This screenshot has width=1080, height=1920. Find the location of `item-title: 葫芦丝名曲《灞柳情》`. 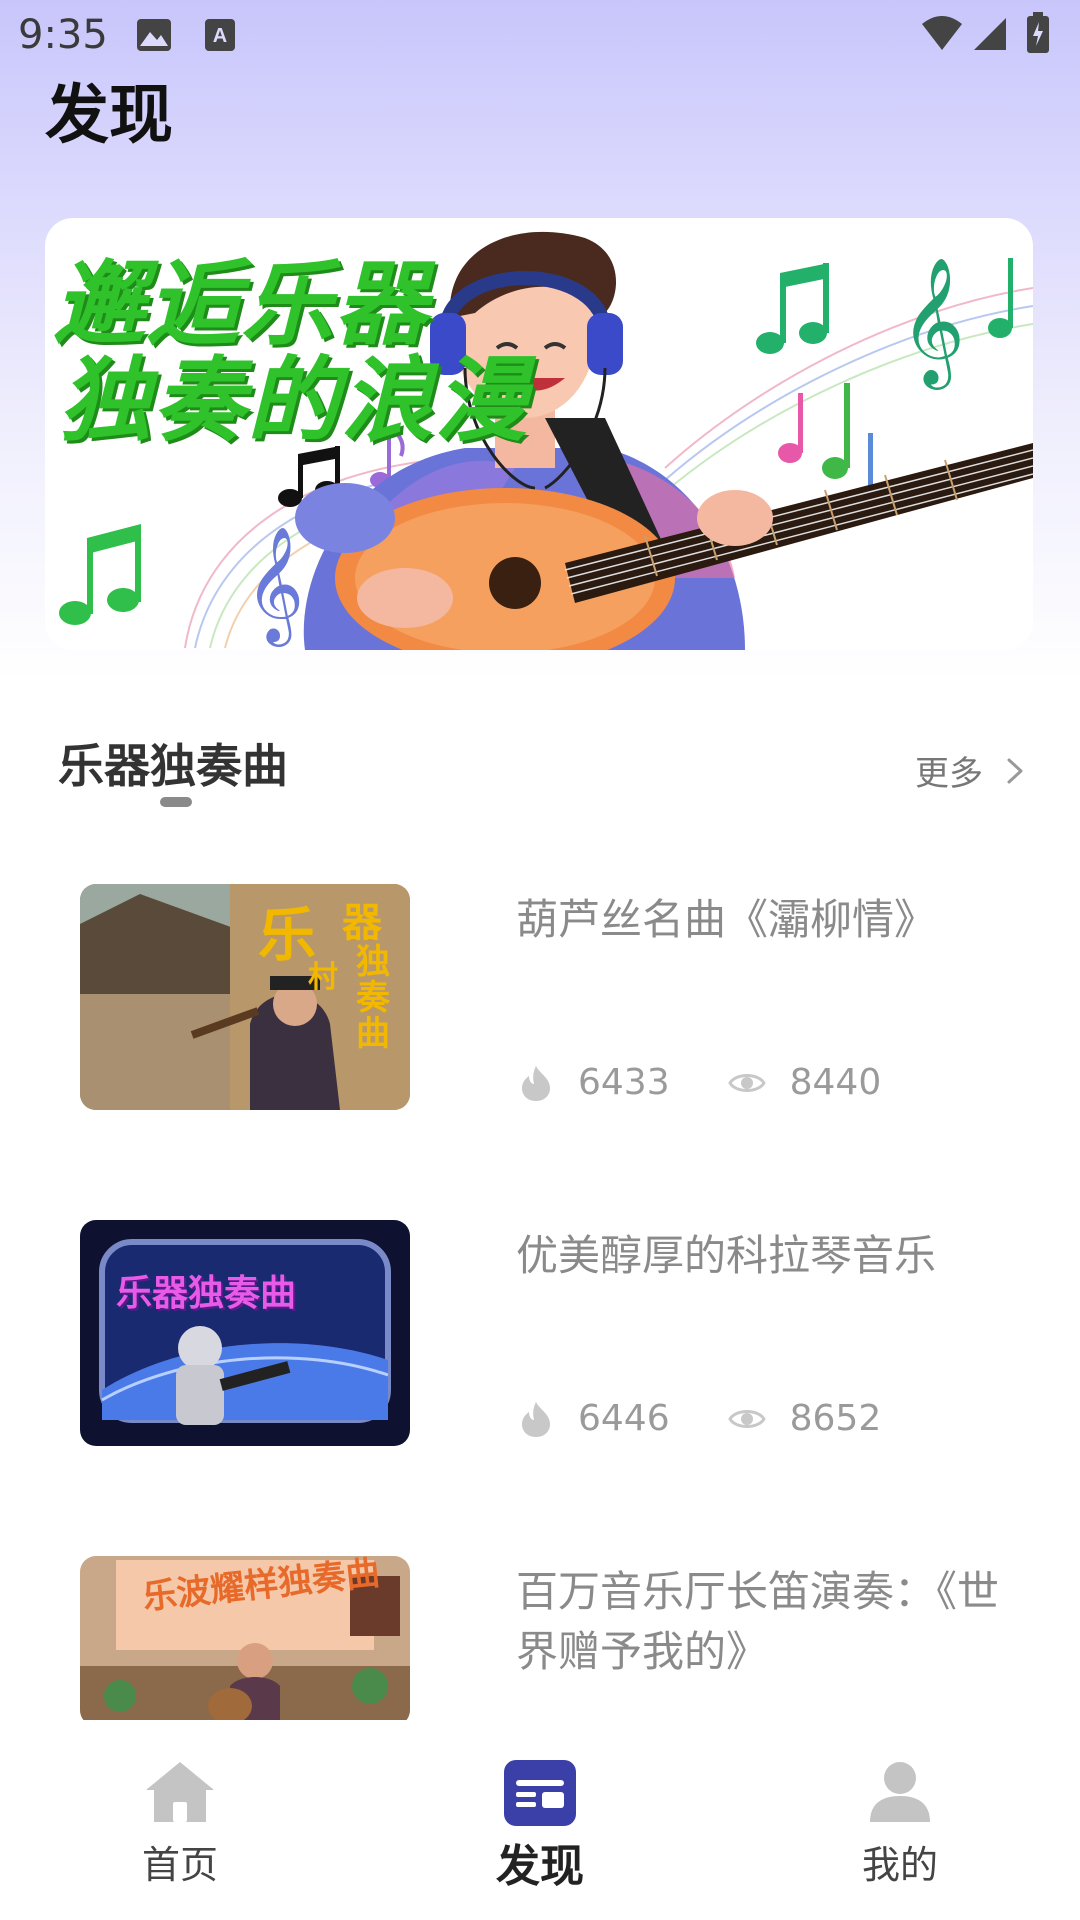

item-title: 葫芦丝名曲《灞柳情》 is located at coordinates (726, 919).